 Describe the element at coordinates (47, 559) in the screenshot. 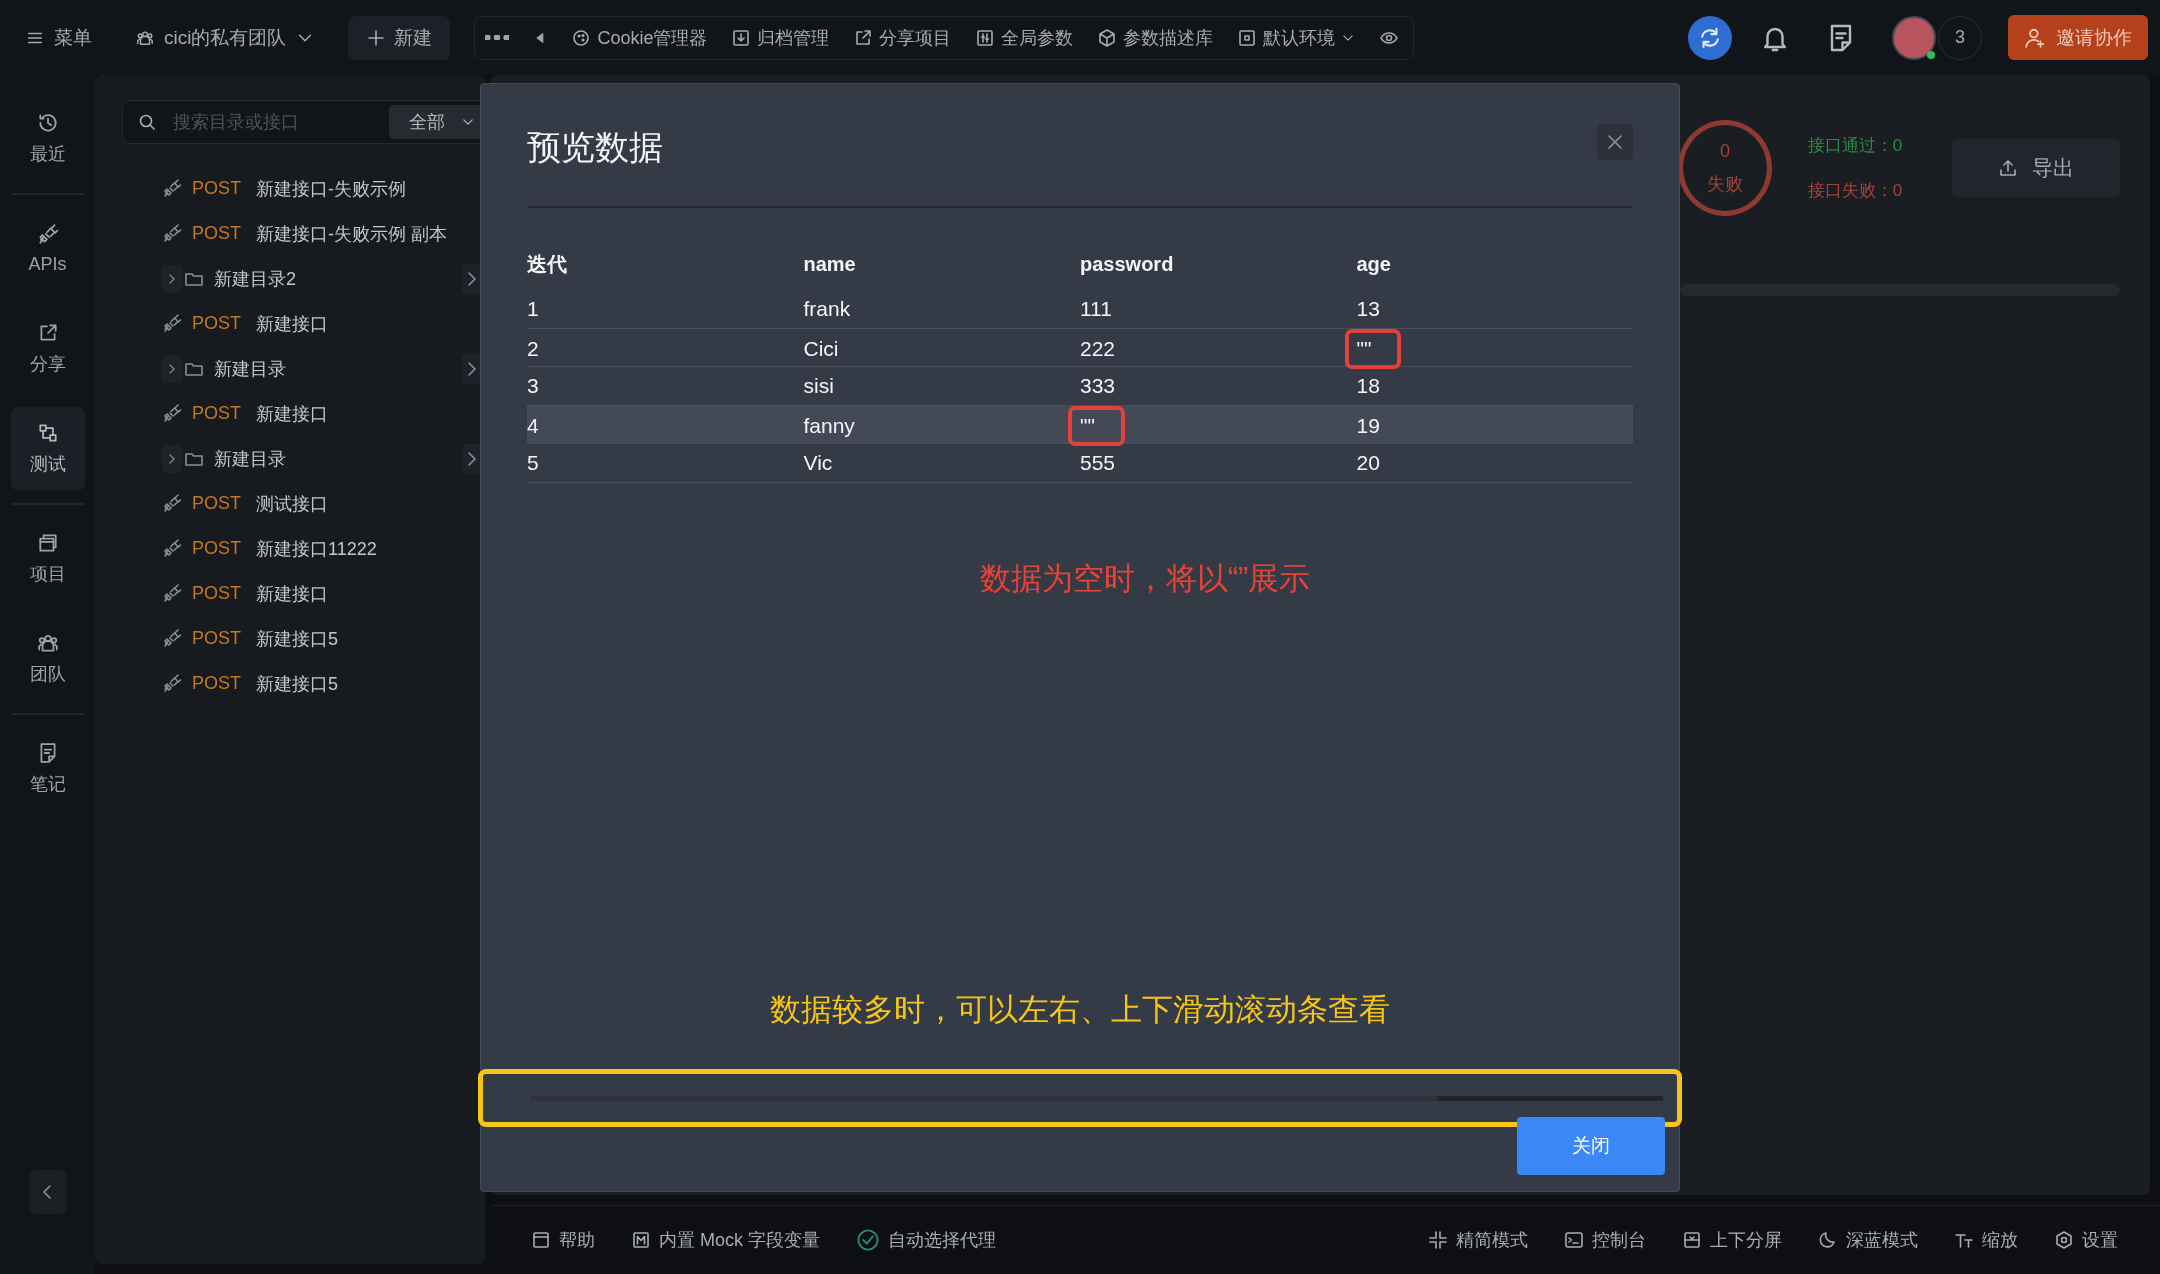

I see `rail-item: 项目` at that location.